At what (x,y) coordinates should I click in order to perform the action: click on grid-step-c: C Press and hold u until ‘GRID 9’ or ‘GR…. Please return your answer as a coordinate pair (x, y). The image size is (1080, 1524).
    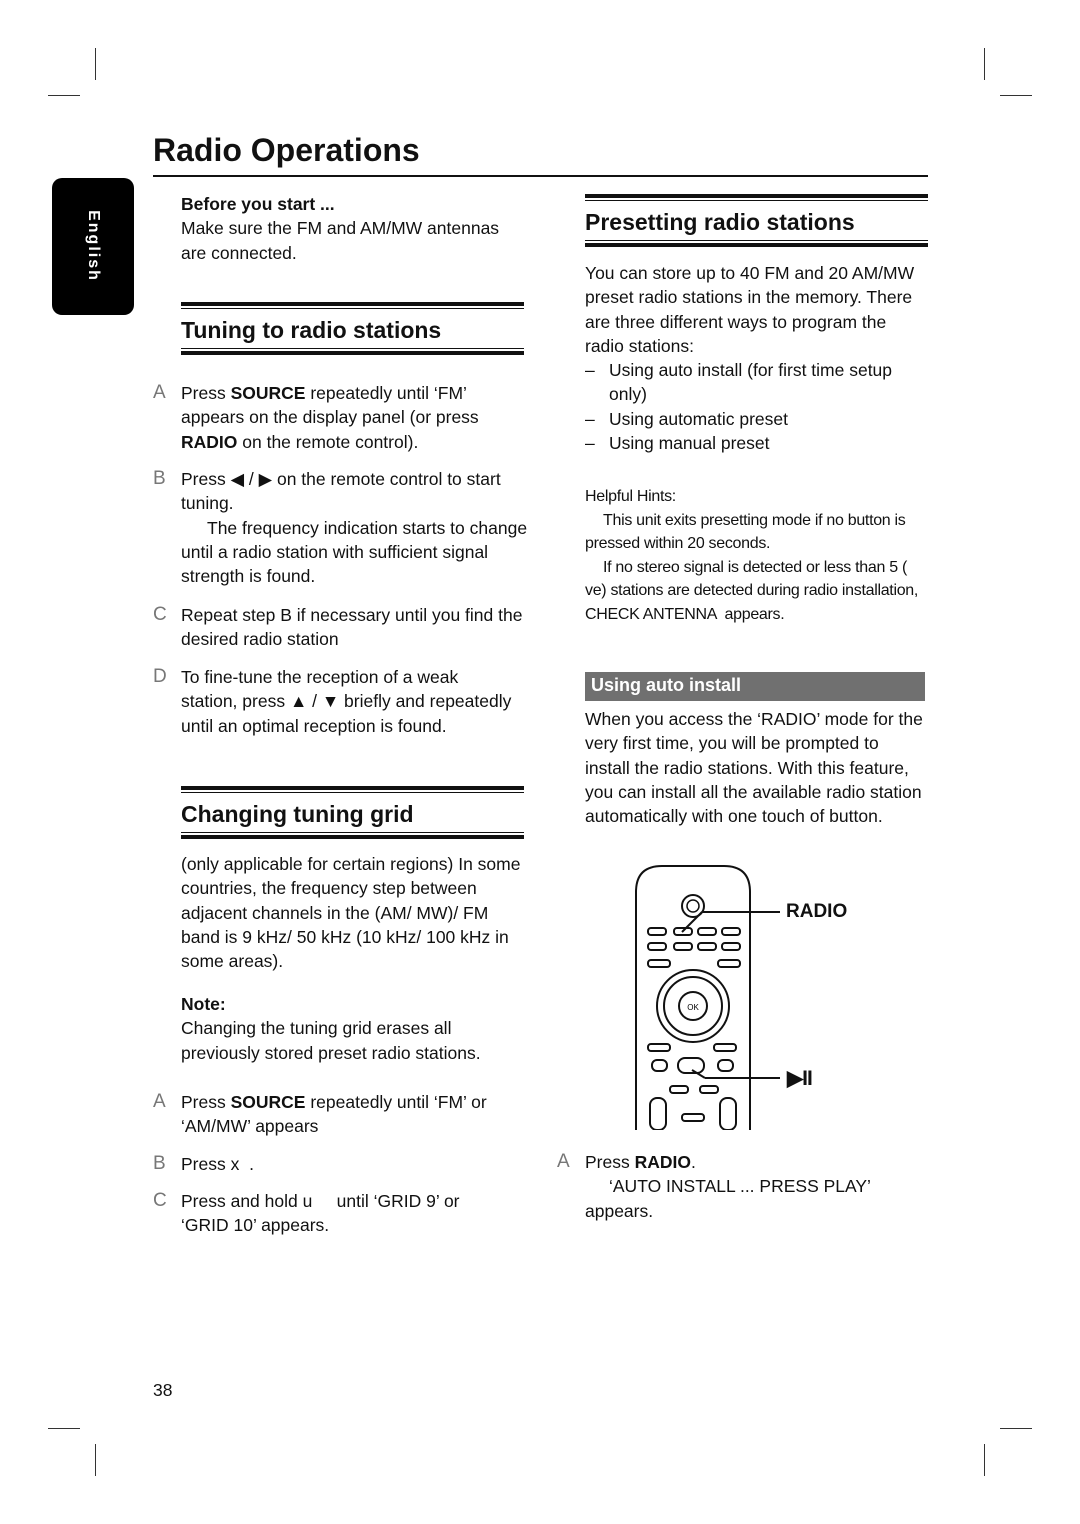
    Looking at the image, I should click on (327, 1213).